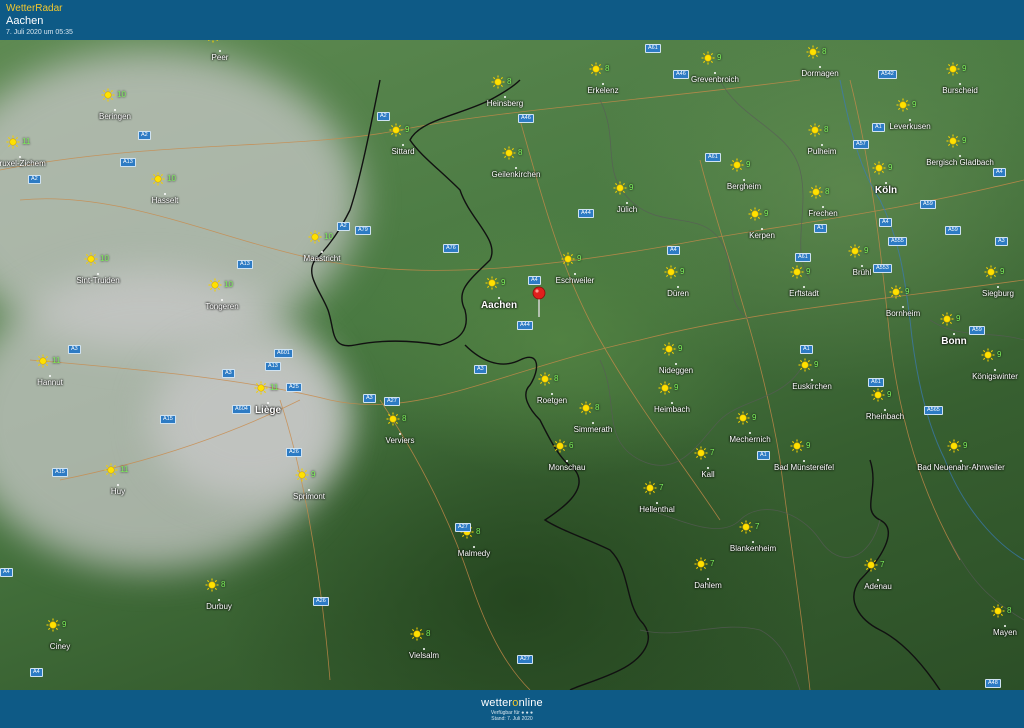 The width and height of the screenshot is (1024, 728). Describe the element at coordinates (859, 260) in the screenshot. I see `map-place: 9 Brühl` at that location.